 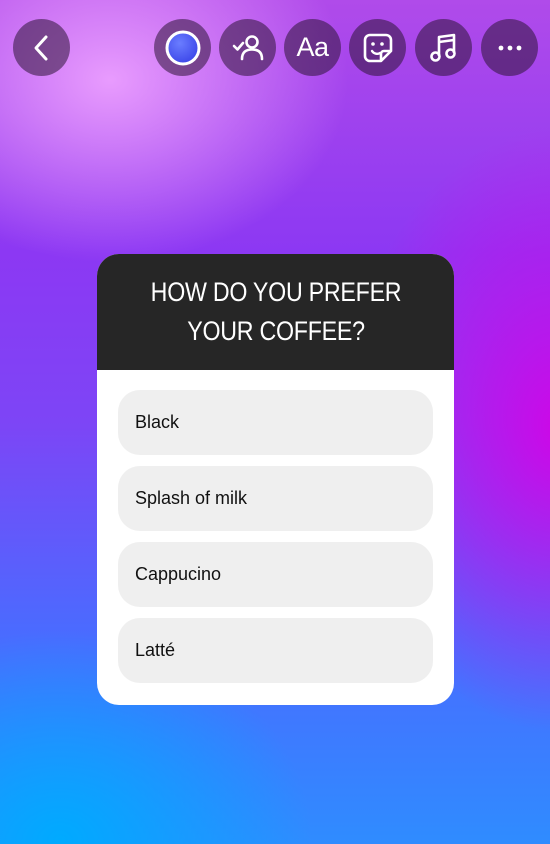 I want to click on text-icon: Aa, so click(x=312, y=47).